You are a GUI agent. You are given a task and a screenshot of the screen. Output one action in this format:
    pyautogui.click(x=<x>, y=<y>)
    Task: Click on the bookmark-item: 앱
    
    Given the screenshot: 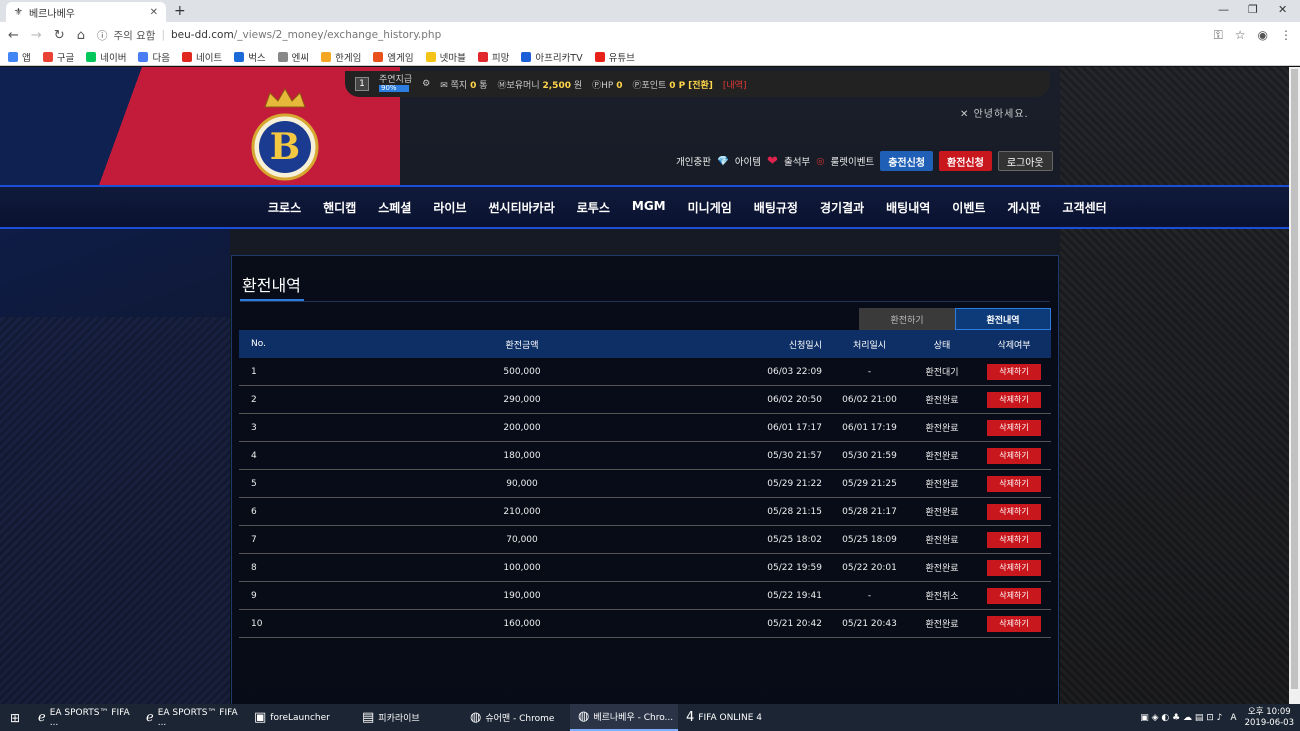 What is the action you would take?
    pyautogui.click(x=19, y=57)
    